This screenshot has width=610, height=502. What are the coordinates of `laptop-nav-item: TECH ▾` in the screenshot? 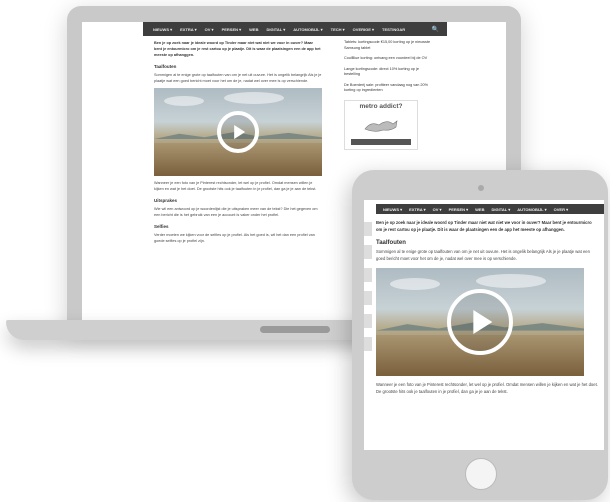 It's located at (338, 29).